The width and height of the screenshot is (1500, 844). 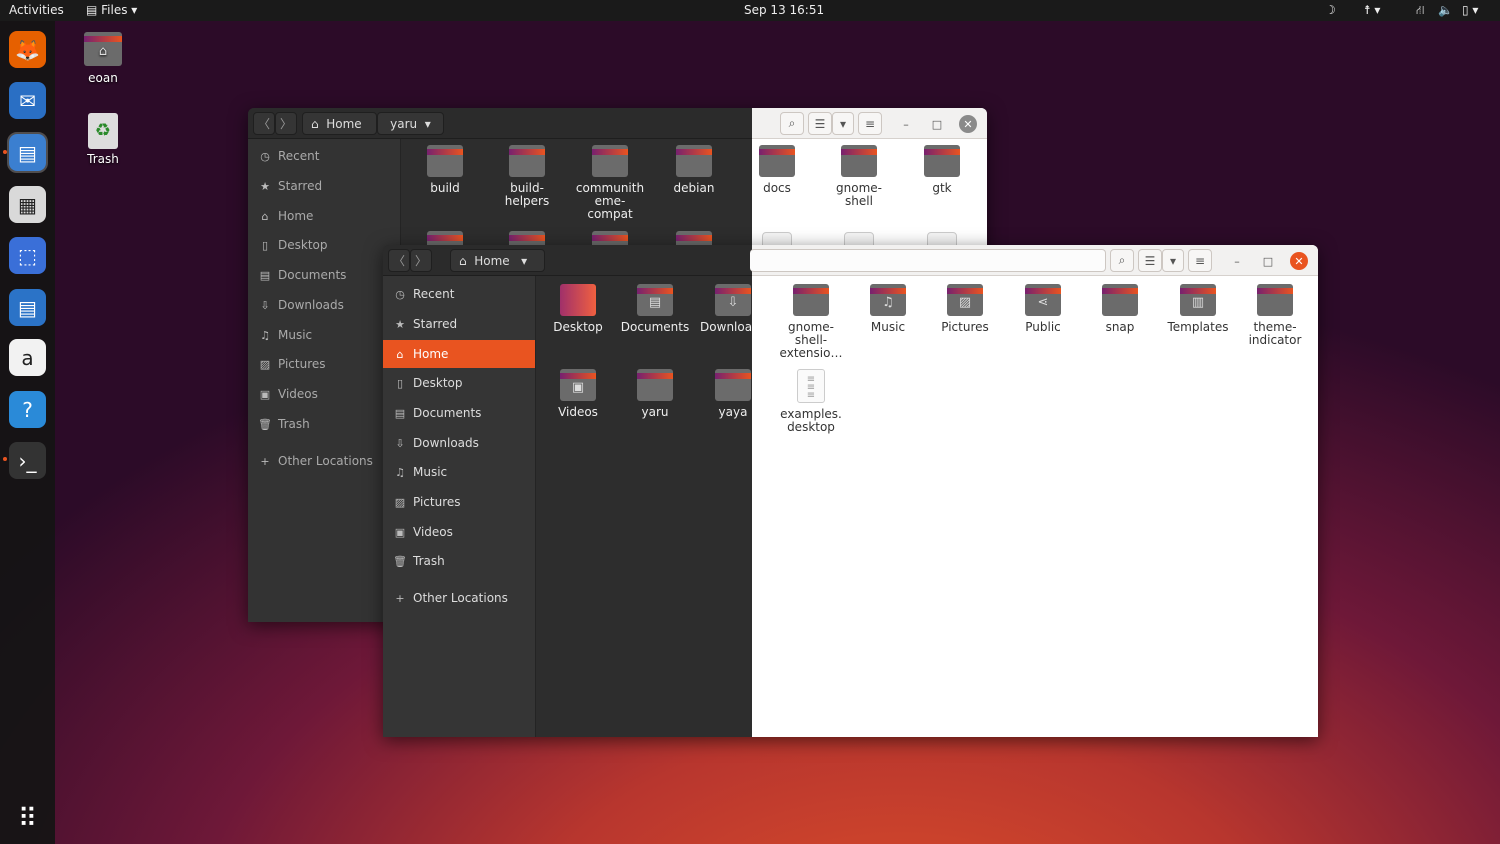 What do you see at coordinates (27, 100) in the screenshot?
I see `thunderbird-icon: ✉` at bounding box center [27, 100].